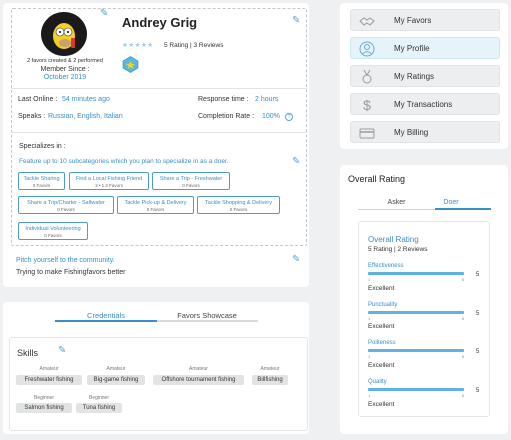 Image resolution: width=511 pixels, height=440 pixels. What do you see at coordinates (104, 14) in the screenshot?
I see `avatar-edit-icon: ✎` at bounding box center [104, 14].